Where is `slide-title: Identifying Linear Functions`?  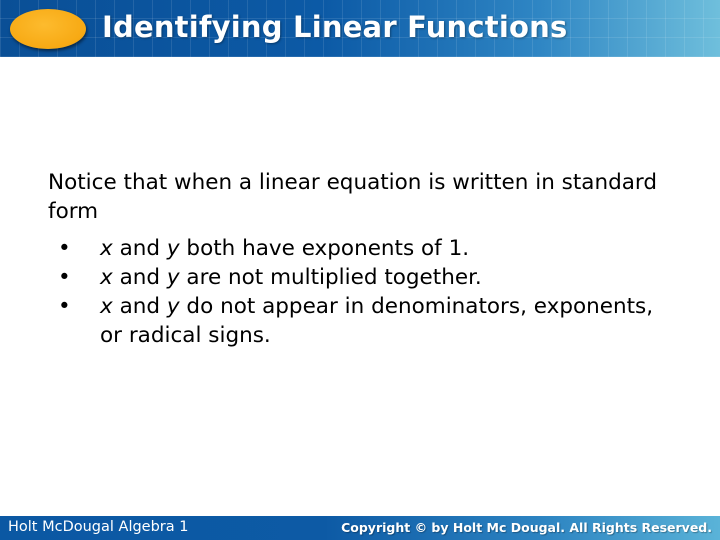
slide-title: Identifying Linear Functions is located at coordinates (335, 27).